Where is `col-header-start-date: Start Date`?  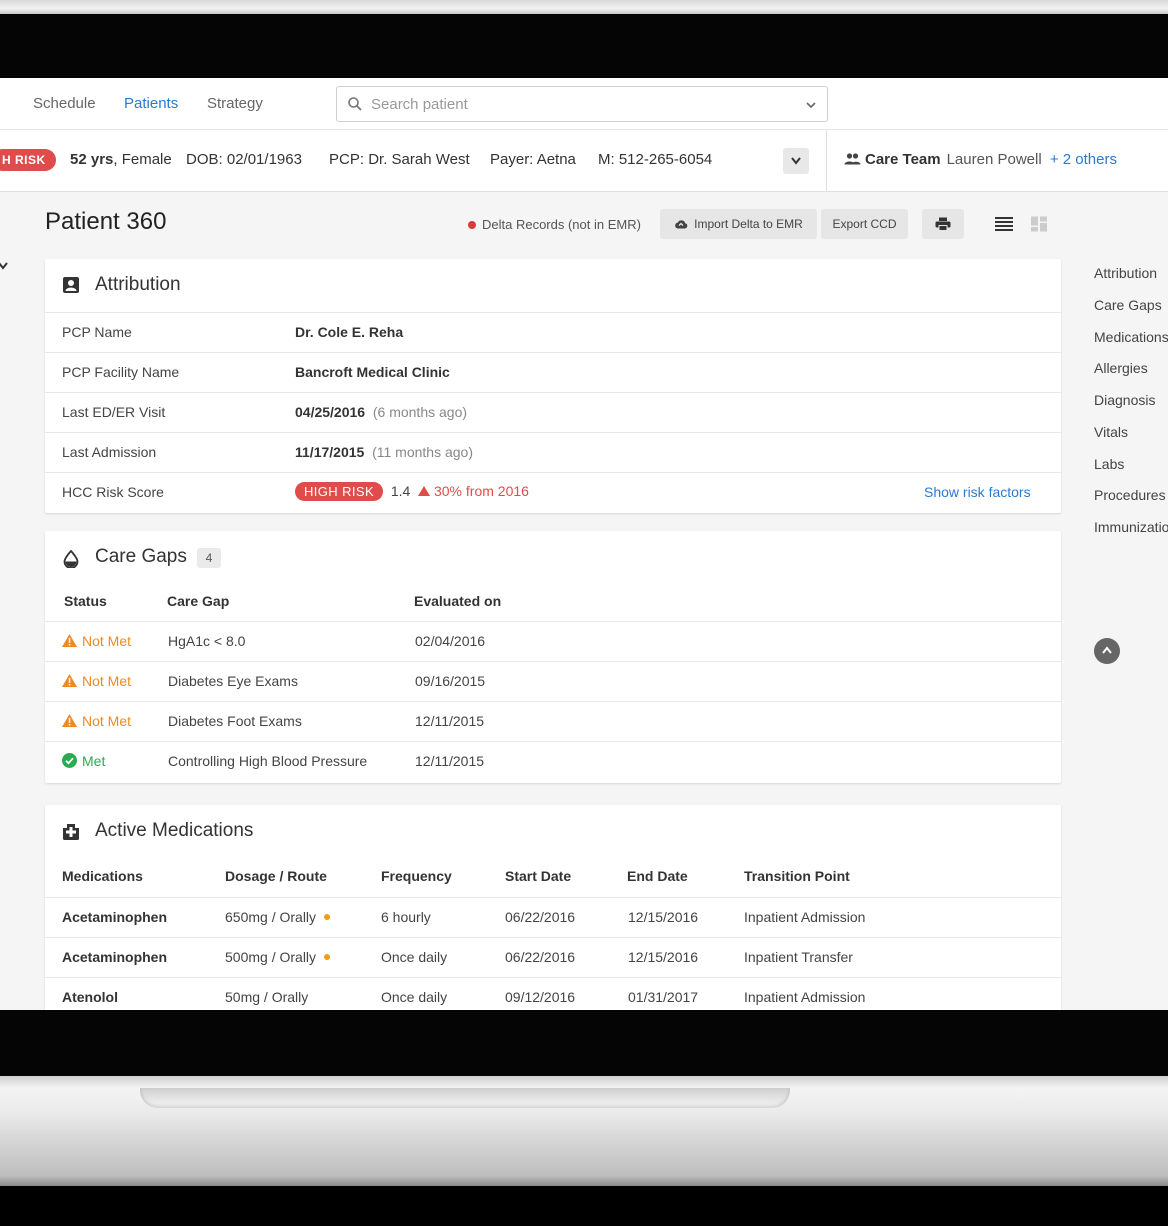 col-header-start-date: Start Date is located at coordinates (538, 876).